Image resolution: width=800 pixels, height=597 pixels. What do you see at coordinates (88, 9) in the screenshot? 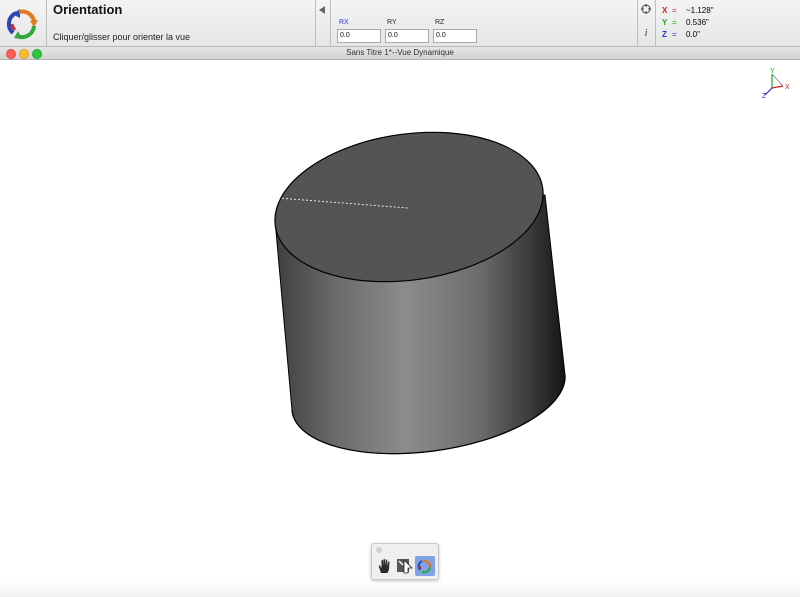
I see `tool-title: Orientation` at bounding box center [88, 9].